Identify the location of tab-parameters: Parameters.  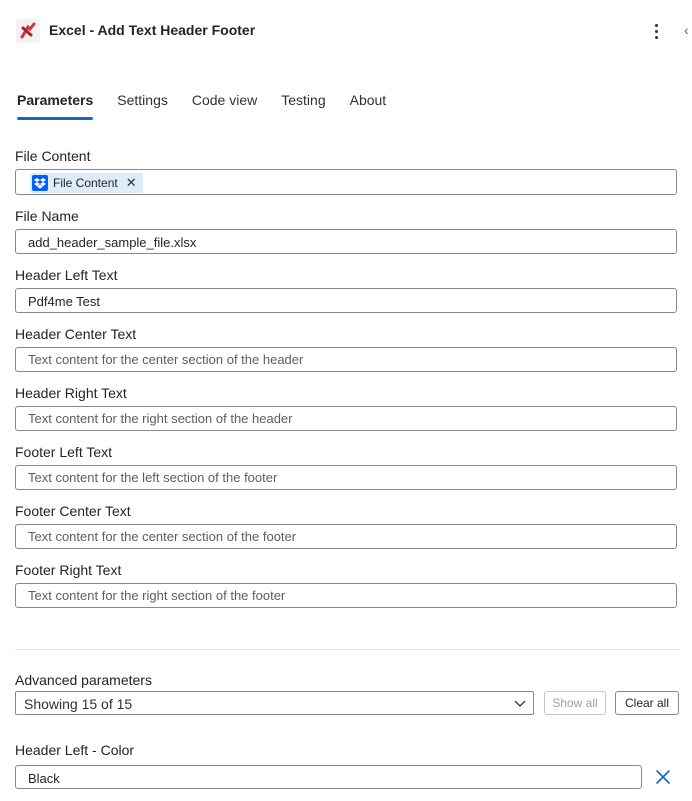
(55, 106).